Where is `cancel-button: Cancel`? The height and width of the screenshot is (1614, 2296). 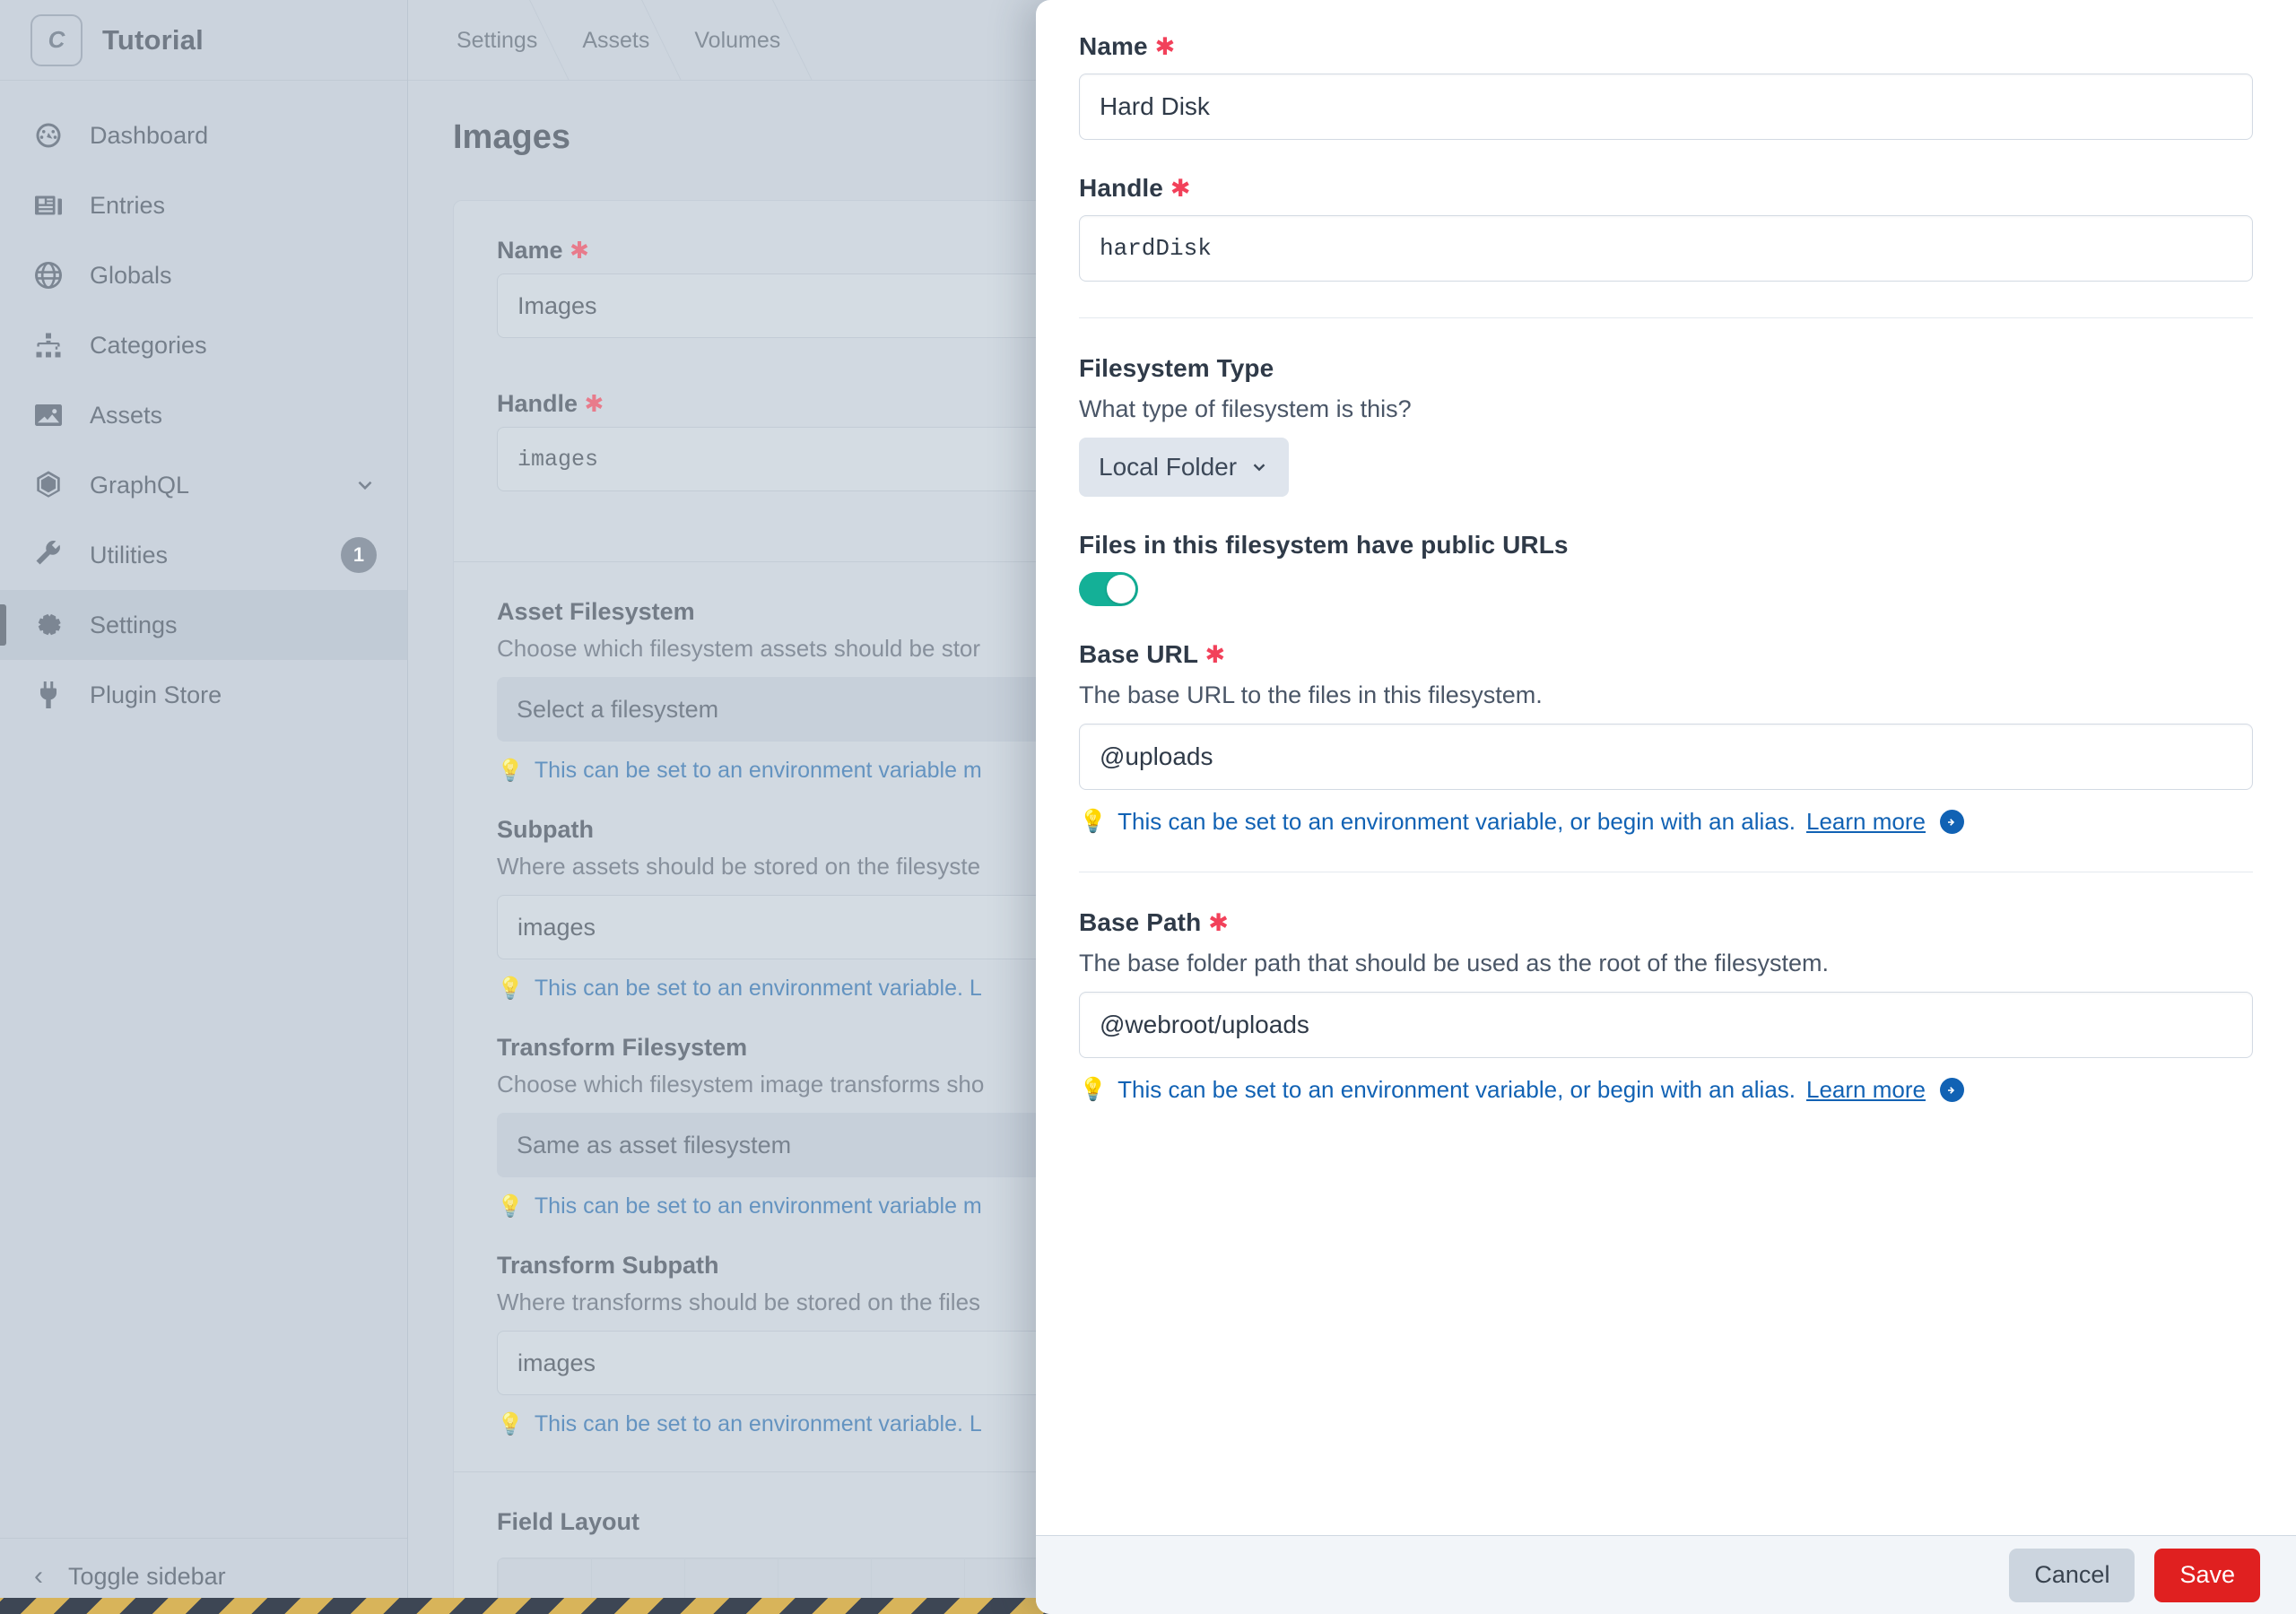 cancel-button: Cancel is located at coordinates (2072, 1575).